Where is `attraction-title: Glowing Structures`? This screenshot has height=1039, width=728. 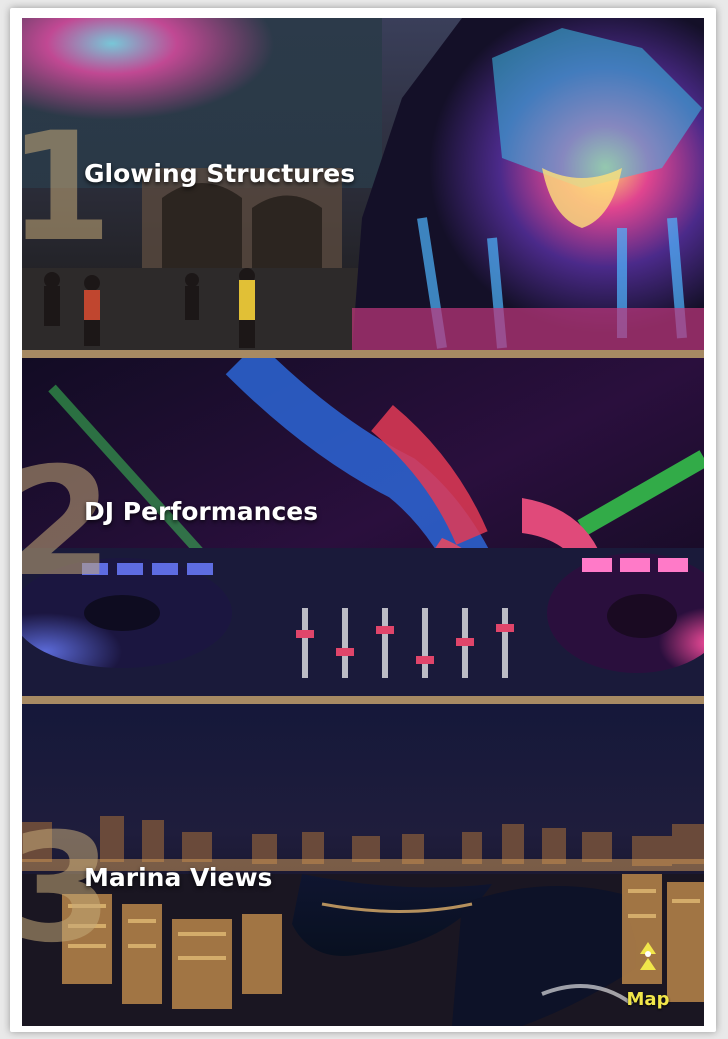 attraction-title: Glowing Structures is located at coordinates (220, 173).